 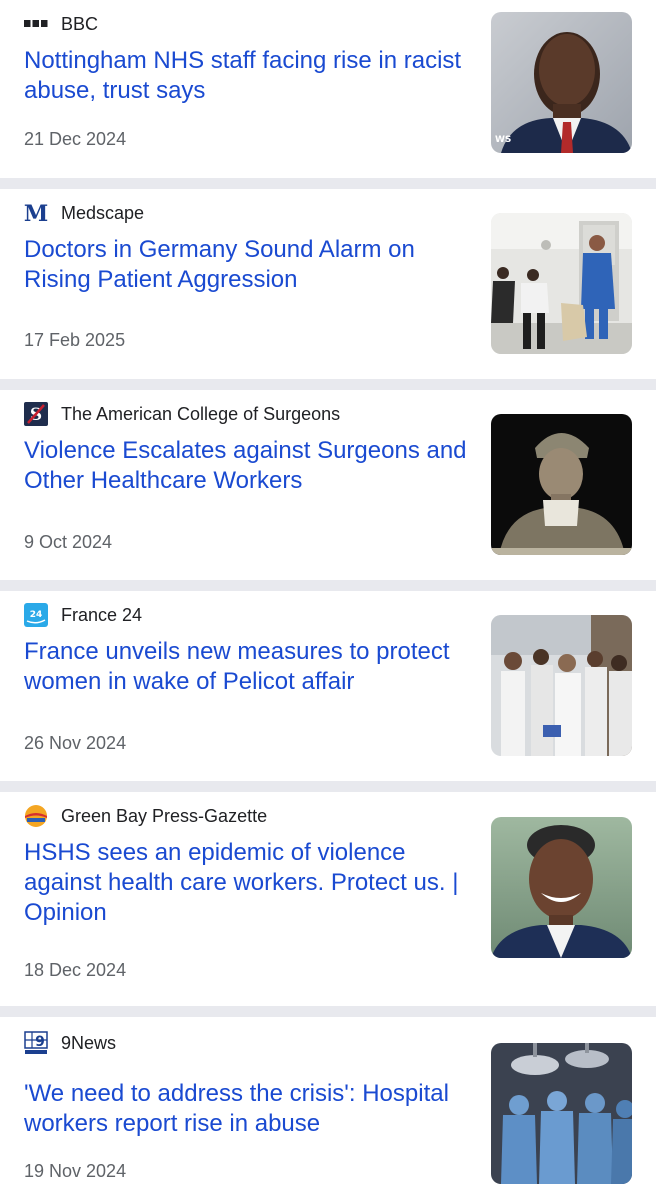 I want to click on article-source: M Medscape, so click(x=84, y=213).